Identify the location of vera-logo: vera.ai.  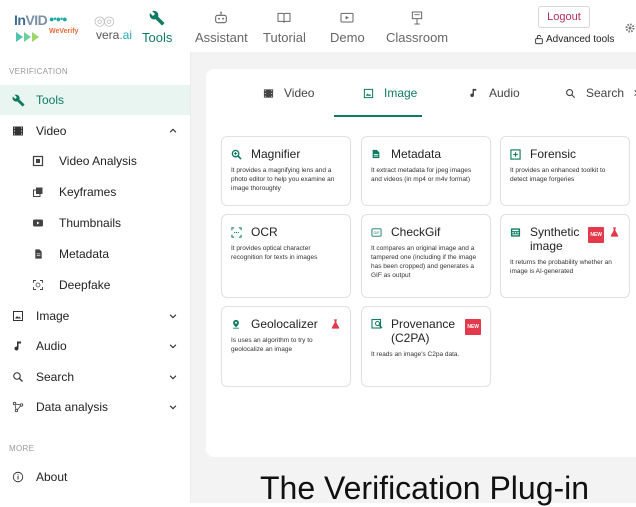
(114, 35).